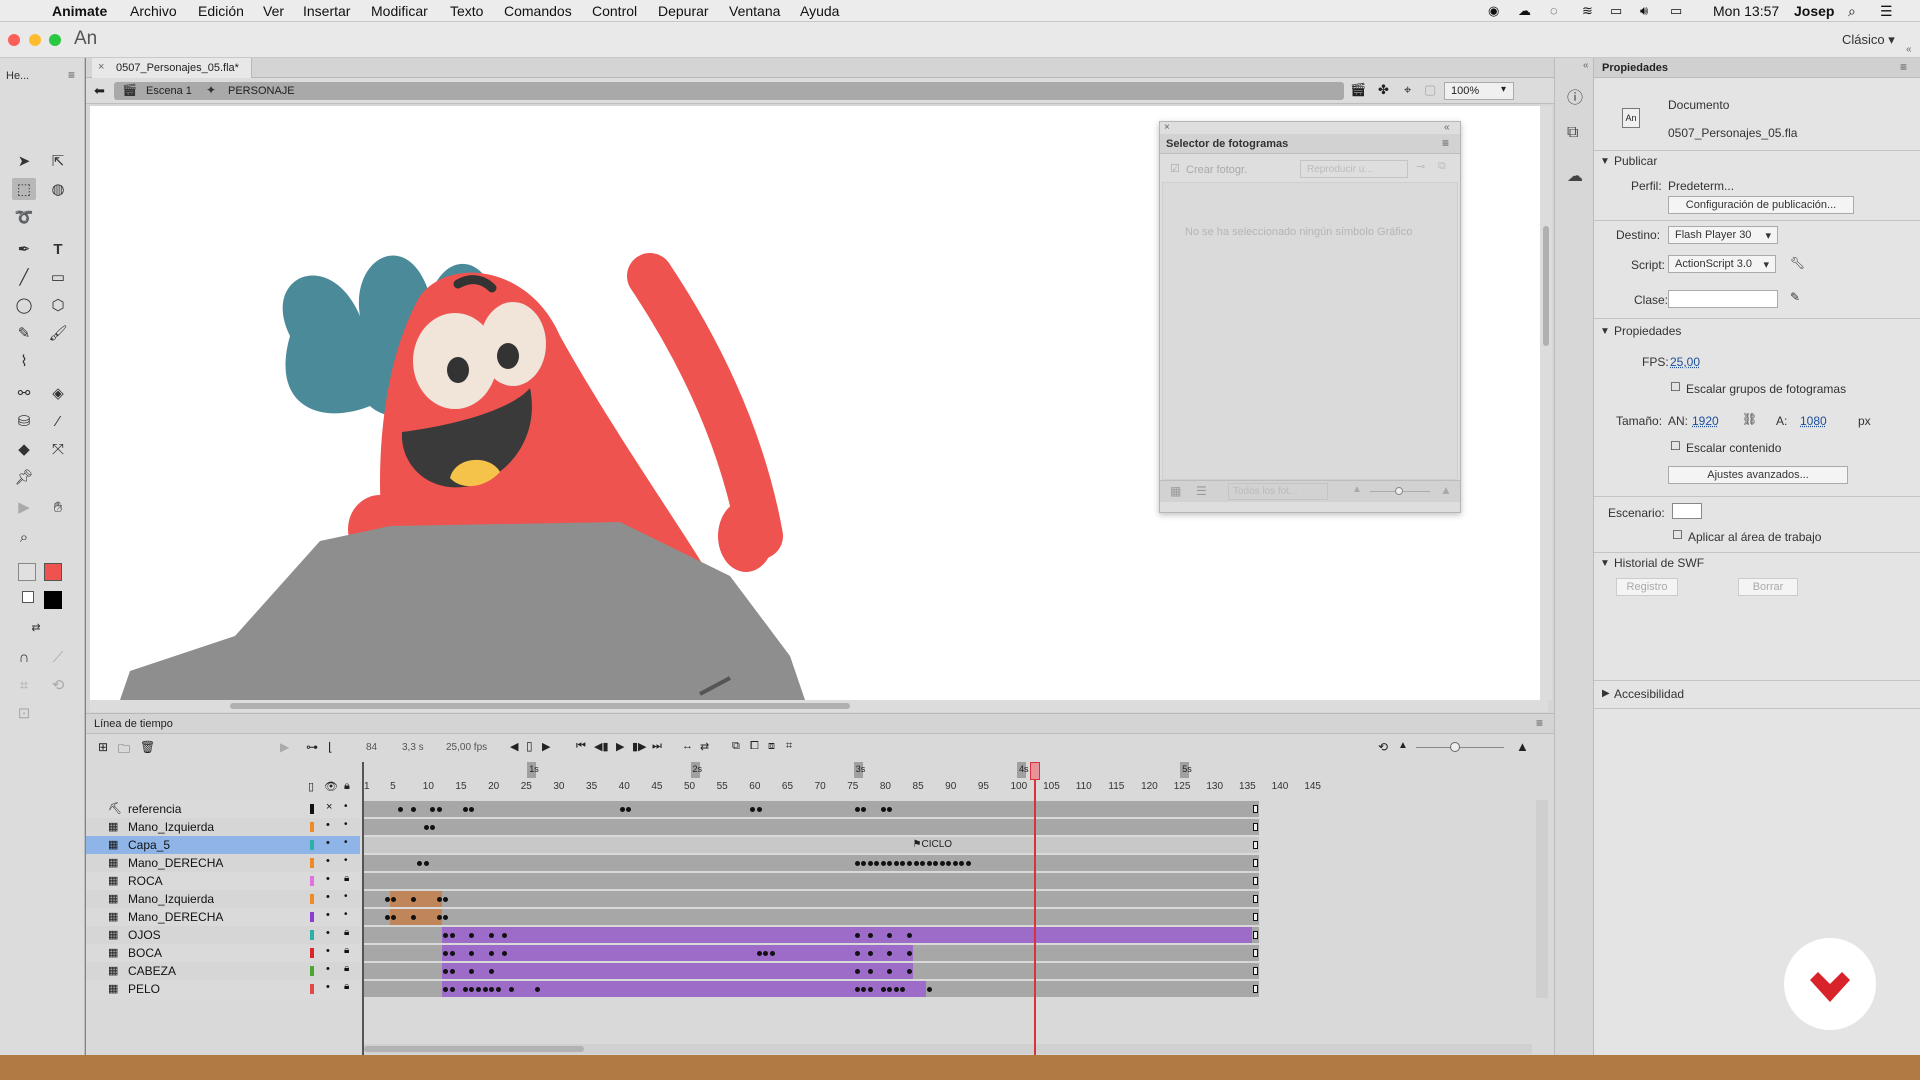  What do you see at coordinates (284, 747) in the screenshot?
I see `camera-icon: ▶` at bounding box center [284, 747].